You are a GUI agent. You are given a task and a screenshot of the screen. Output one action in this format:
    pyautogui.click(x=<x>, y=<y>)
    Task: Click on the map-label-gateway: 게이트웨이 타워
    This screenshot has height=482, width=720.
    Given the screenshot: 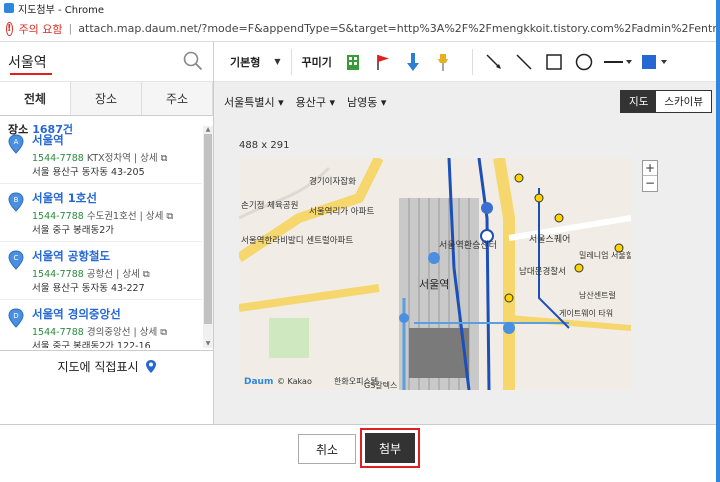 What is the action you would take?
    pyautogui.click(x=586, y=313)
    